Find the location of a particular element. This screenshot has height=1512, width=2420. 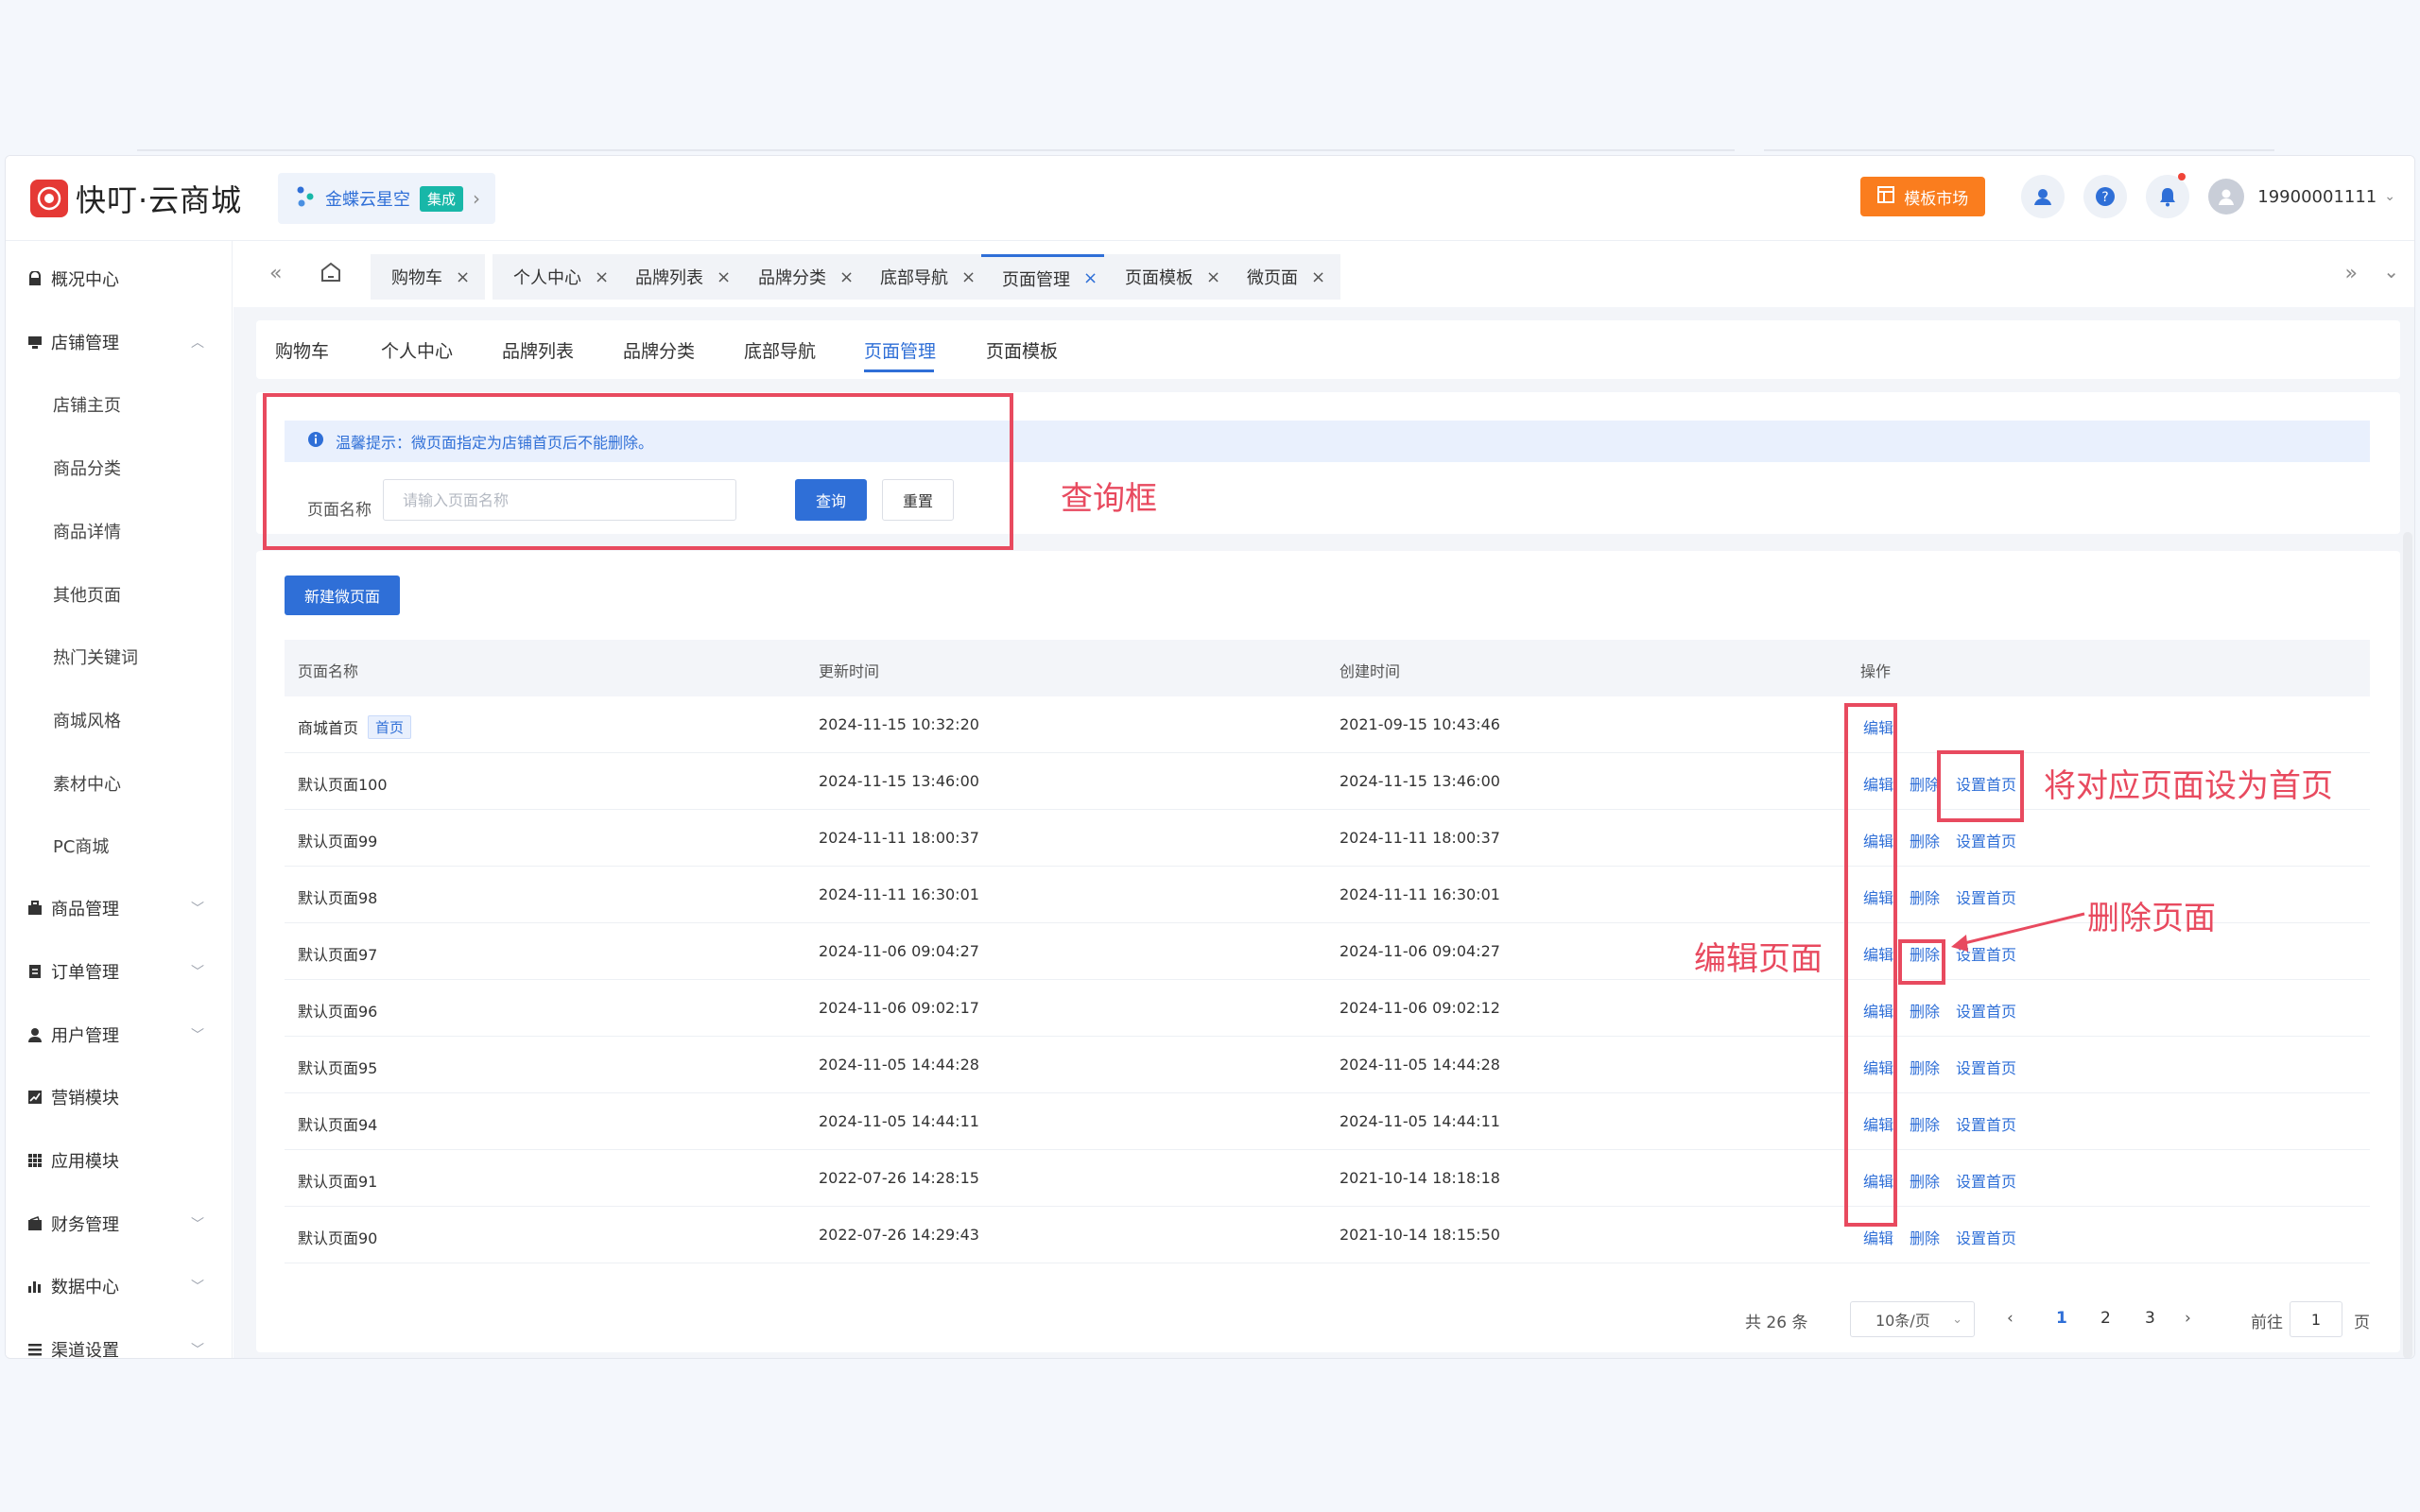

customer-service-icon is located at coordinates (2043, 196).